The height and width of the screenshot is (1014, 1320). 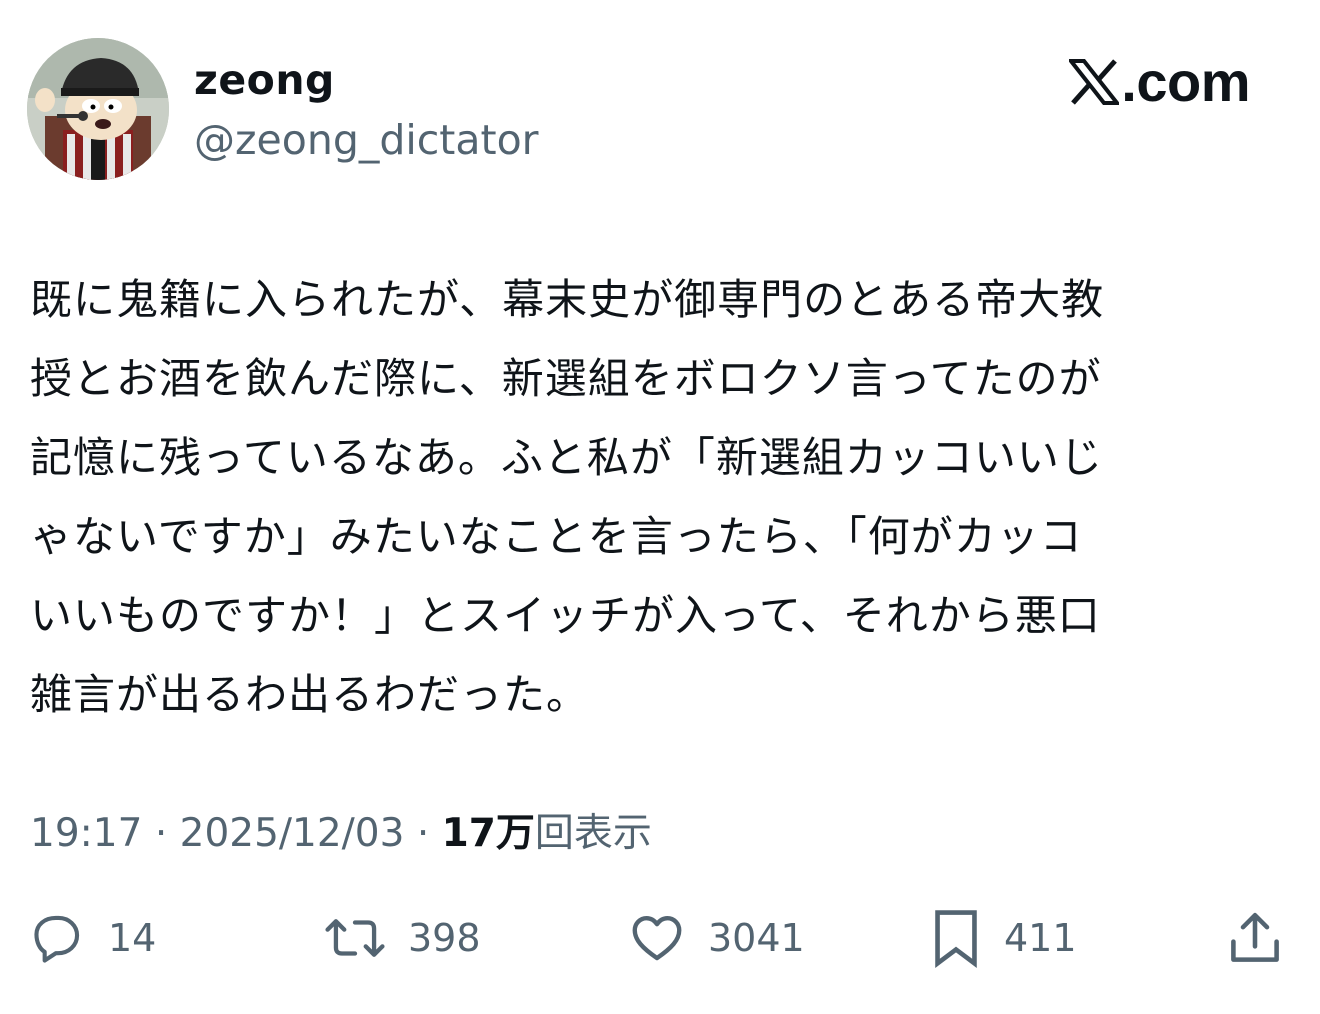 What do you see at coordinates (956, 939) in the screenshot?
I see `bookmark-icon` at bounding box center [956, 939].